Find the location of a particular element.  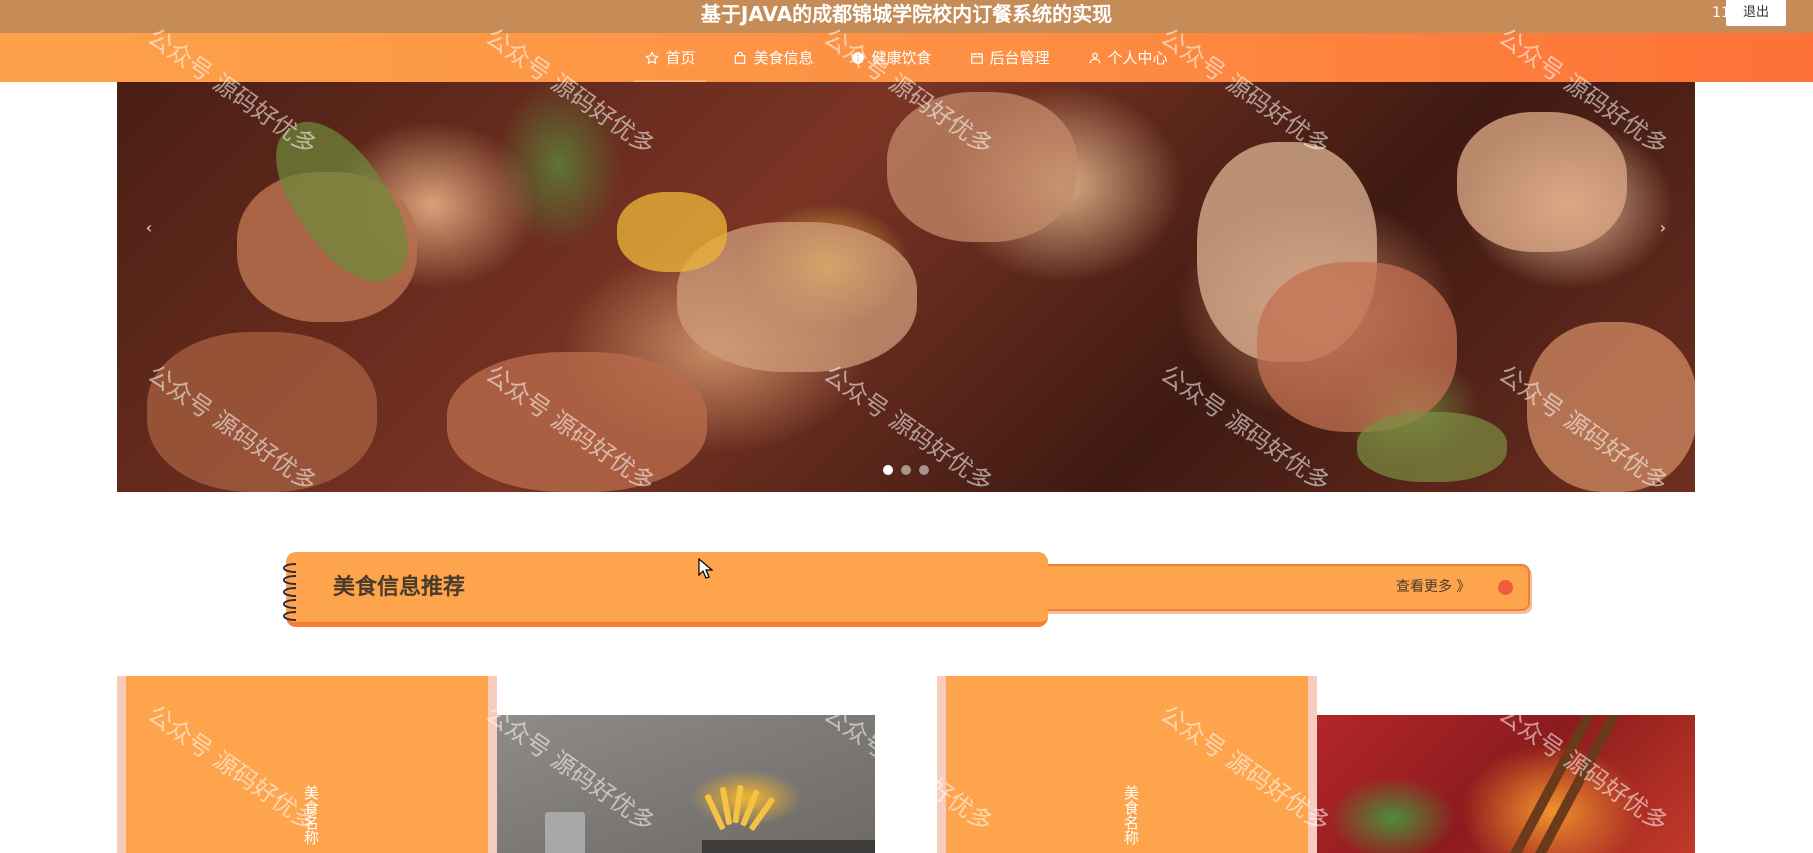

main-nav: 首页 美食信息 健康饮食 后台管理 个人中心 is located at coordinates (906, 57).